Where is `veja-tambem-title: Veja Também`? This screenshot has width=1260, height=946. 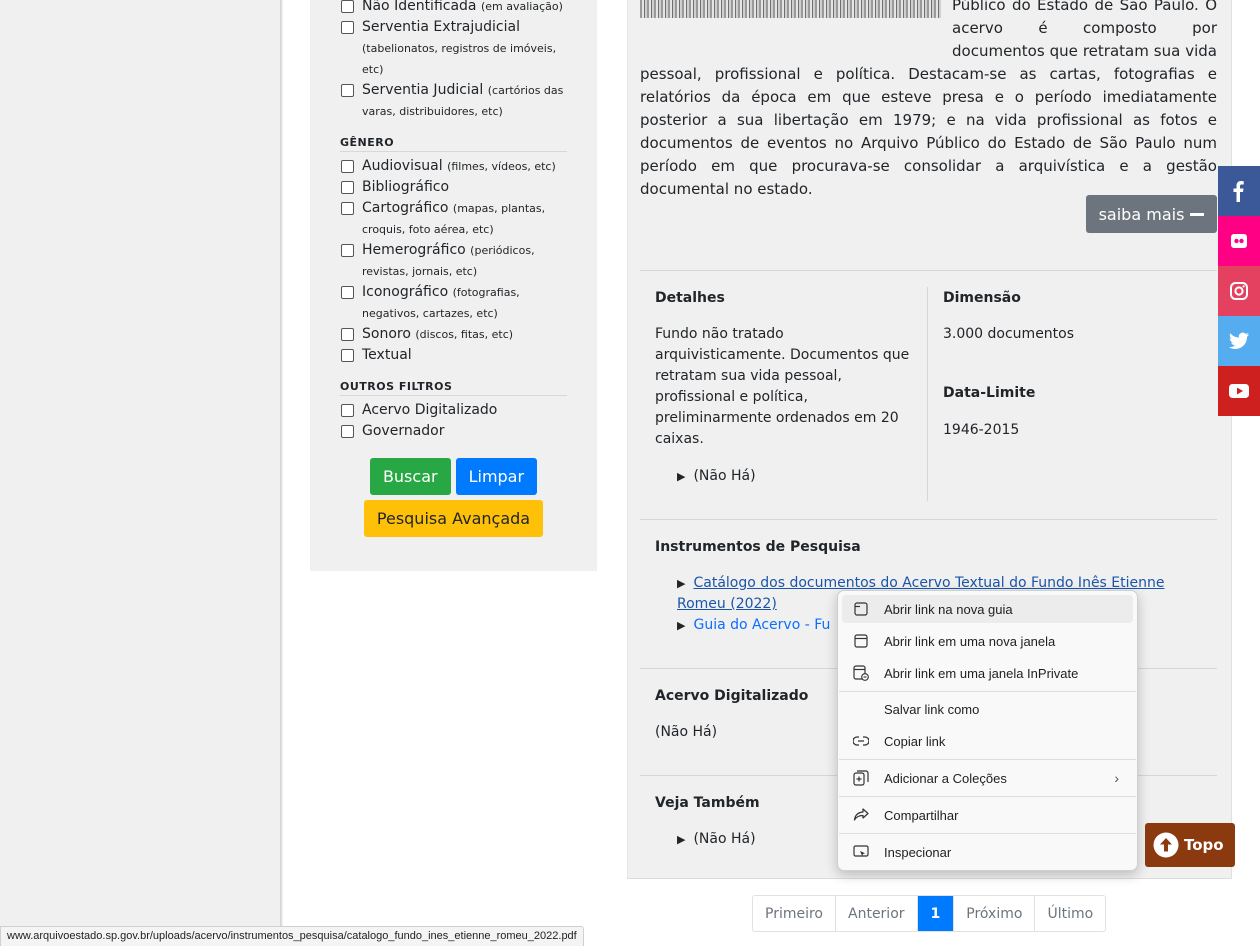 veja-tambem-title: Veja Também is located at coordinates (707, 803).